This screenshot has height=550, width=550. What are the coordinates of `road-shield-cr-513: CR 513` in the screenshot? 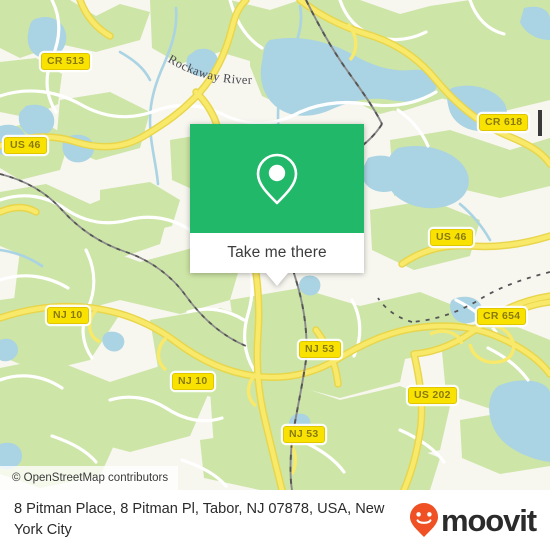 It's located at (66, 61).